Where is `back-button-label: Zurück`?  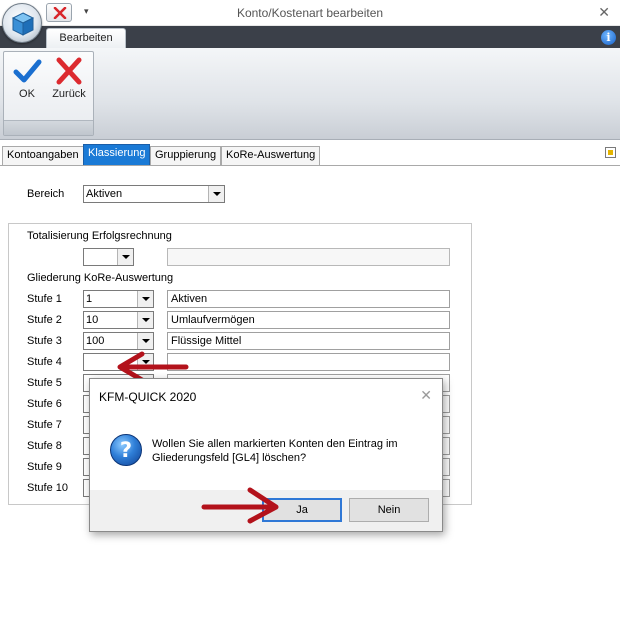
back-button-label: Zurück is located at coordinates (69, 94).